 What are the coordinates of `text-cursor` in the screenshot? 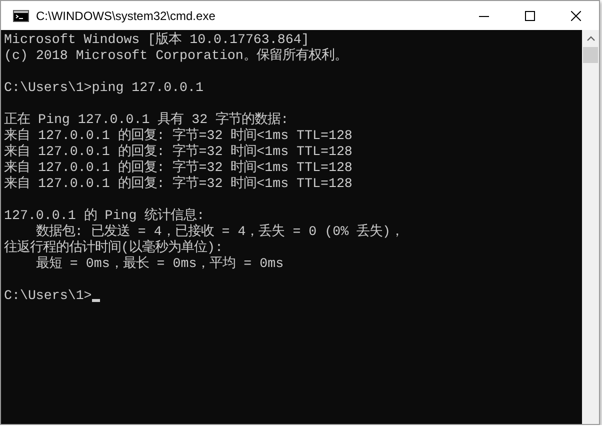 It's located at (96, 300).